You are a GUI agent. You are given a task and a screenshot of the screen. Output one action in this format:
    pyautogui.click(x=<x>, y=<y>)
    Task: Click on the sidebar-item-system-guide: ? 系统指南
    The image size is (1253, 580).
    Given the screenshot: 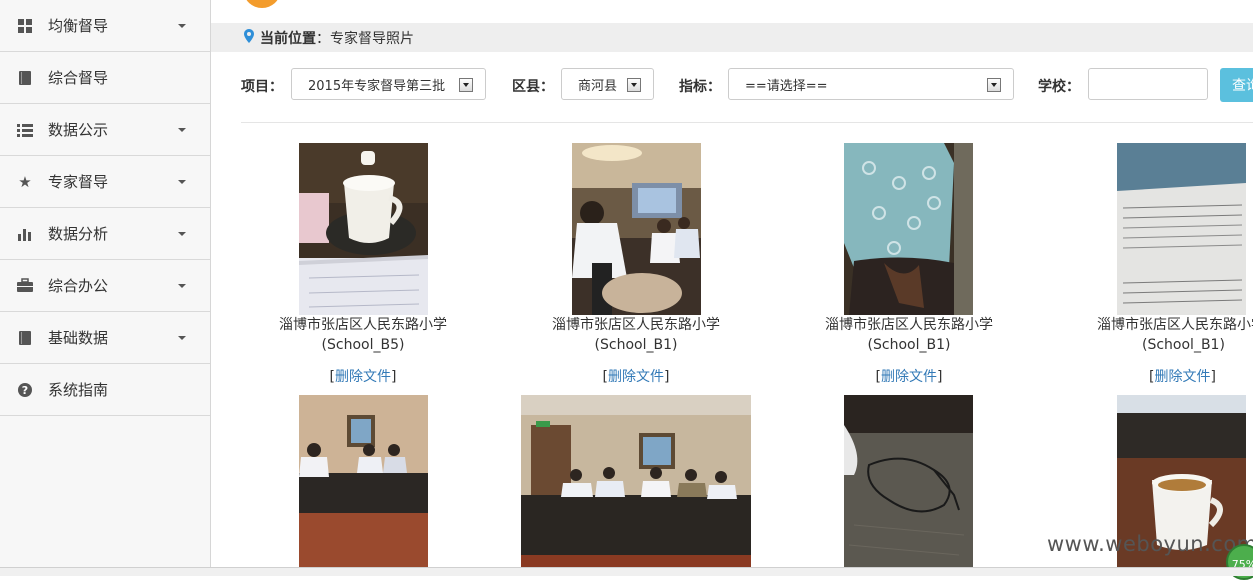 What is the action you would take?
    pyautogui.click(x=105, y=390)
    